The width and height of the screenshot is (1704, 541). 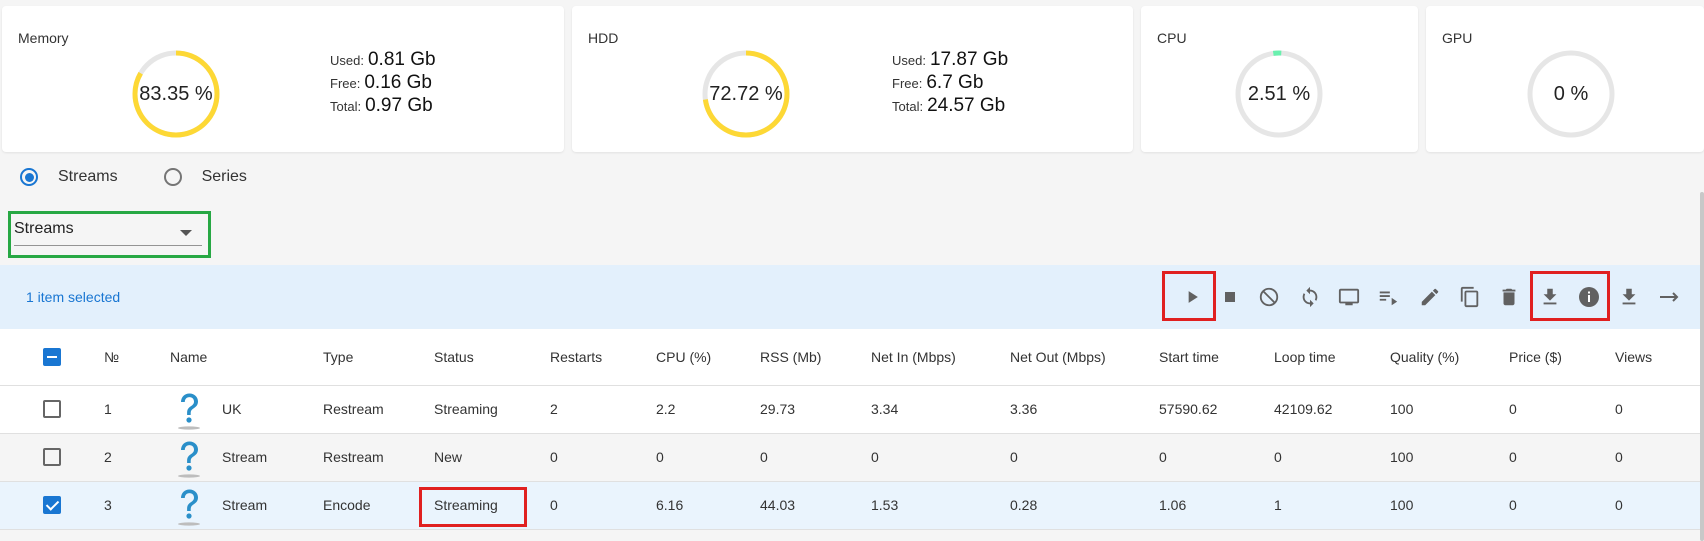 What do you see at coordinates (111, 357) in the screenshot?
I see `column-header: №` at bounding box center [111, 357].